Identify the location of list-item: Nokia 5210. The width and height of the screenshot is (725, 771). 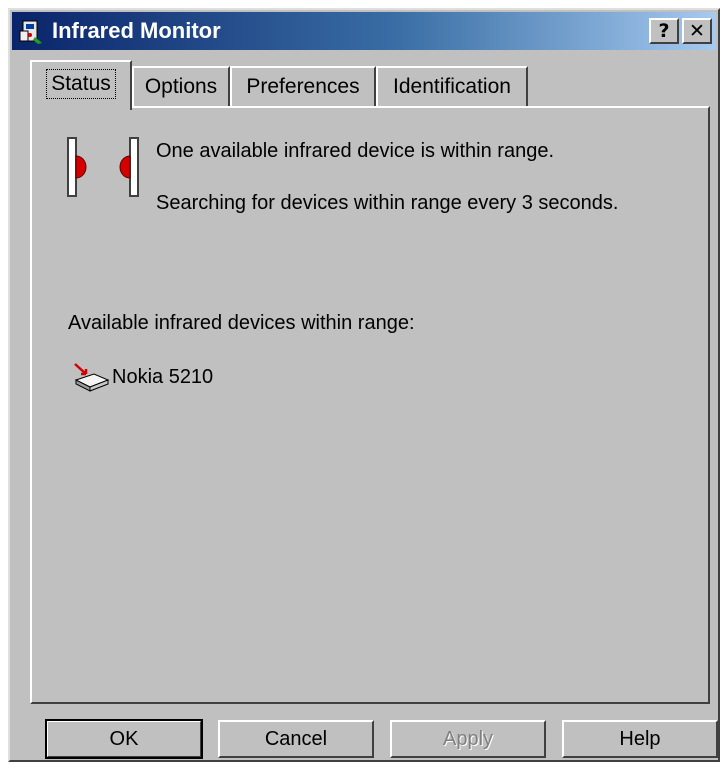
(142, 377).